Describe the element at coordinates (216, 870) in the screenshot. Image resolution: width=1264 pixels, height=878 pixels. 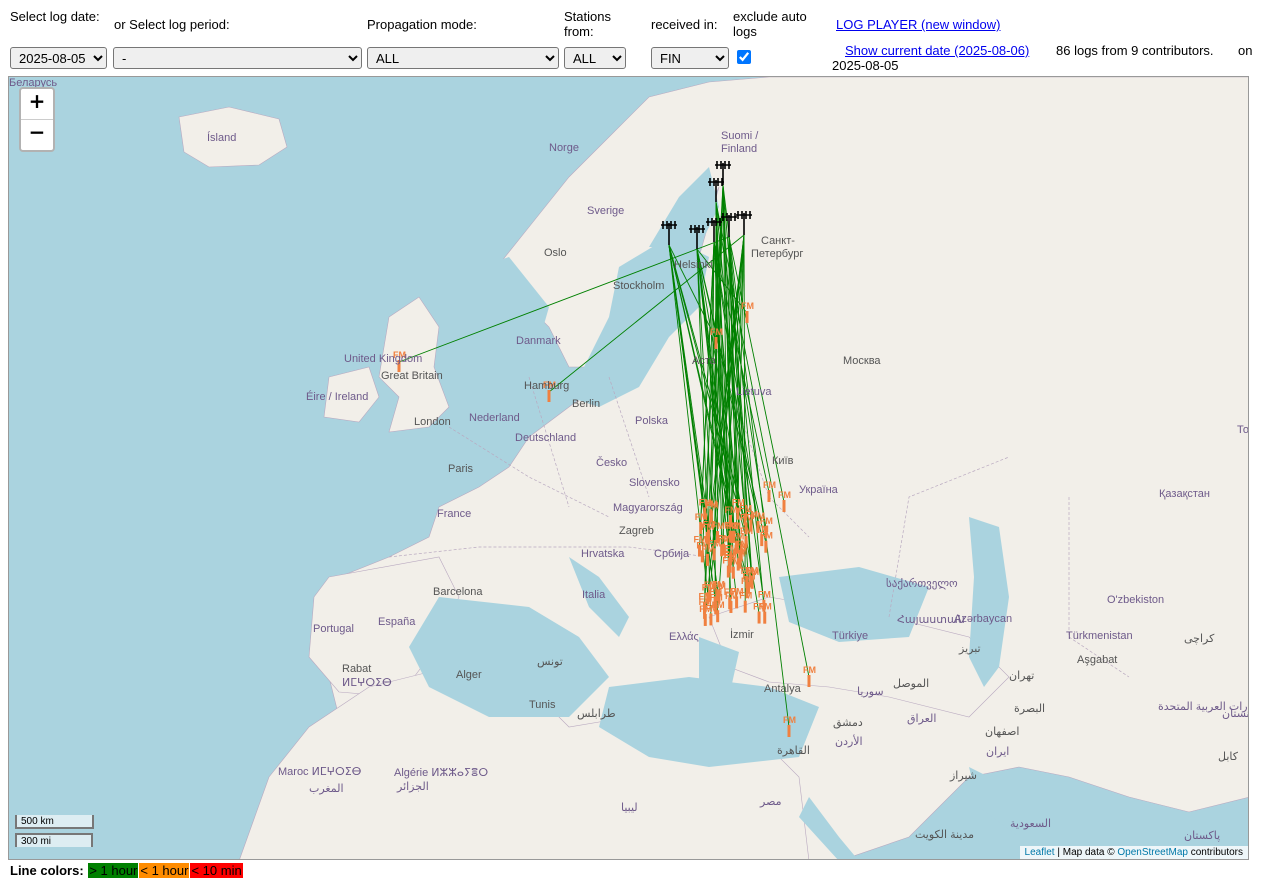
I see `legend-red: < 10 min` at that location.